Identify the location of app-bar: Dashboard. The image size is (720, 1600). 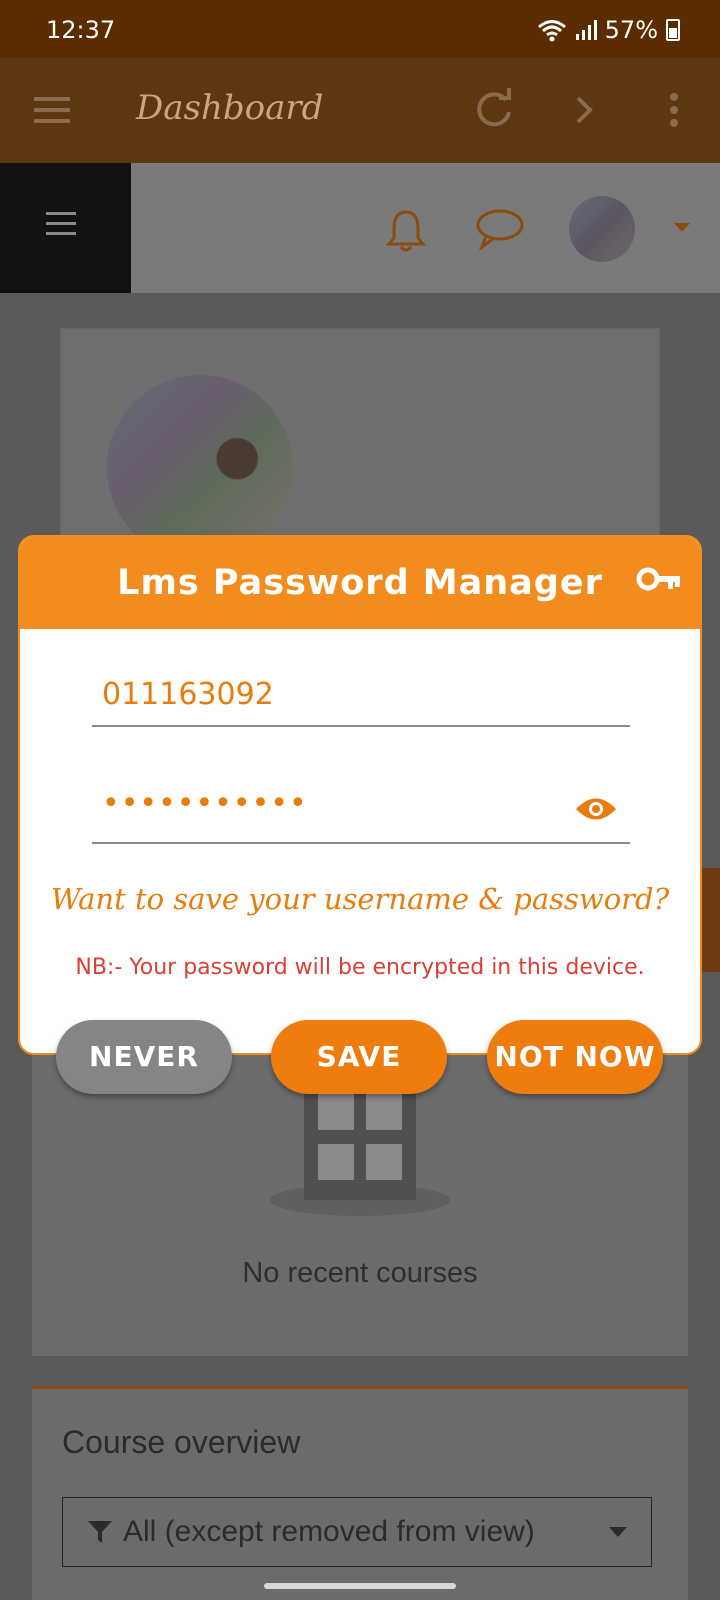
(360, 110).